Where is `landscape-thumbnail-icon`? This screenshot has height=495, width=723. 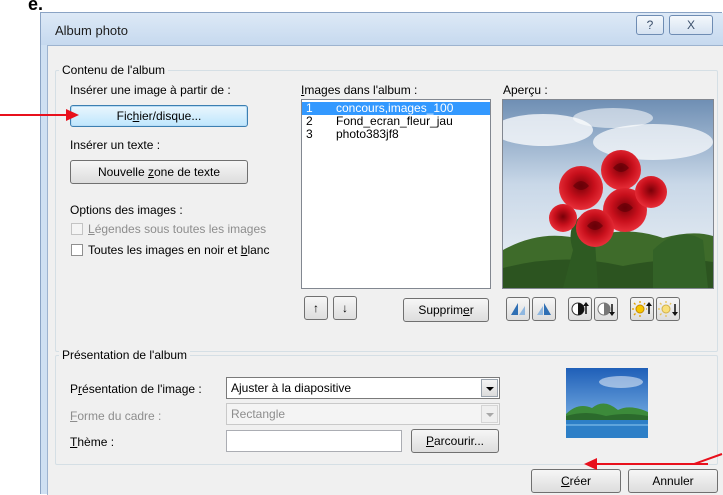 landscape-thumbnail-icon is located at coordinates (607, 403).